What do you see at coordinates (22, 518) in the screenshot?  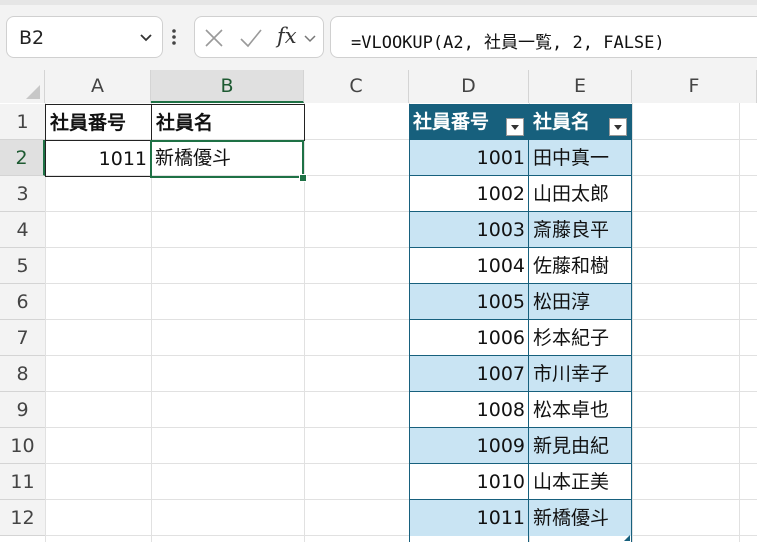 I see `row-header-12: 12` at bounding box center [22, 518].